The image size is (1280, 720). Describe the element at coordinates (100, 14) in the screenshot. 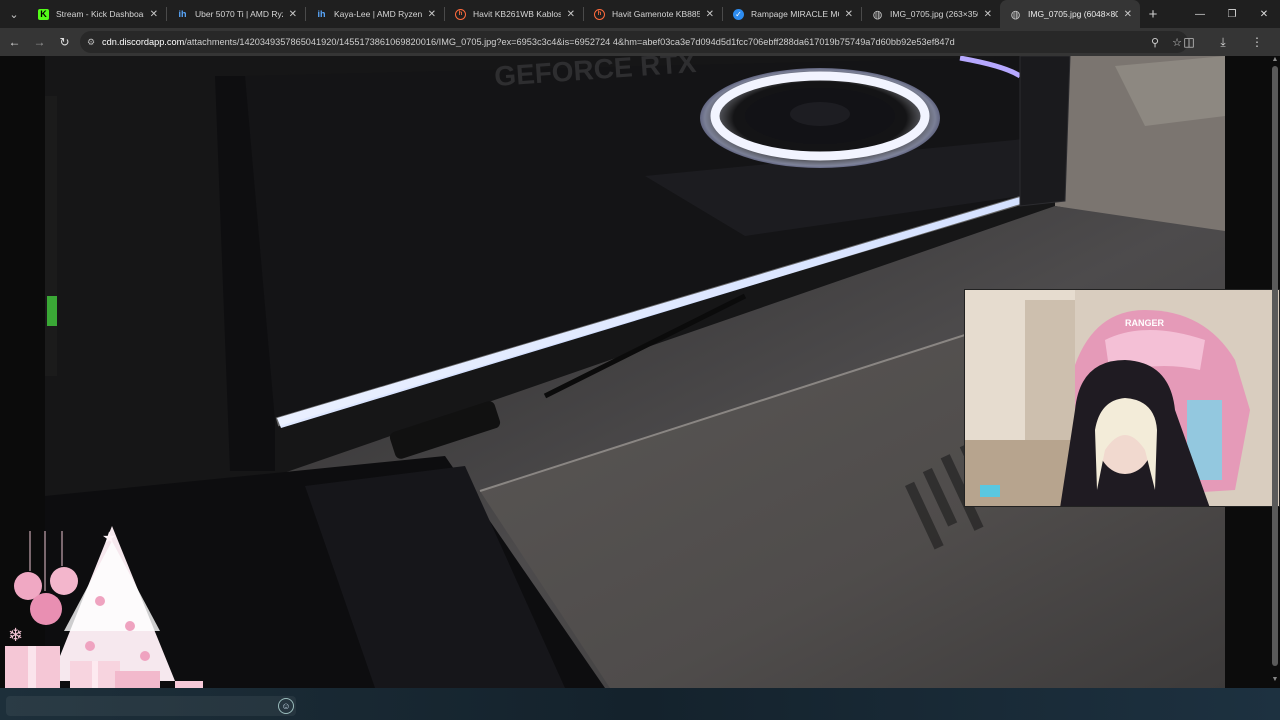

I see `tab-title: Stream - Kick Dashboard` at that location.